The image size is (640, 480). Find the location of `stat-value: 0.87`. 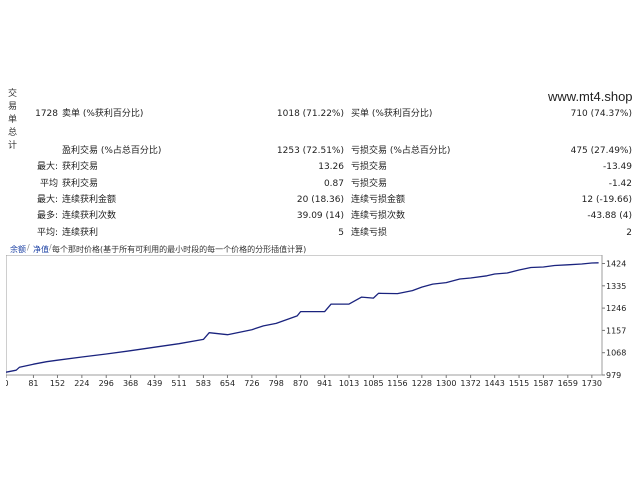

stat-value: 0.87 is located at coordinates (333, 184).